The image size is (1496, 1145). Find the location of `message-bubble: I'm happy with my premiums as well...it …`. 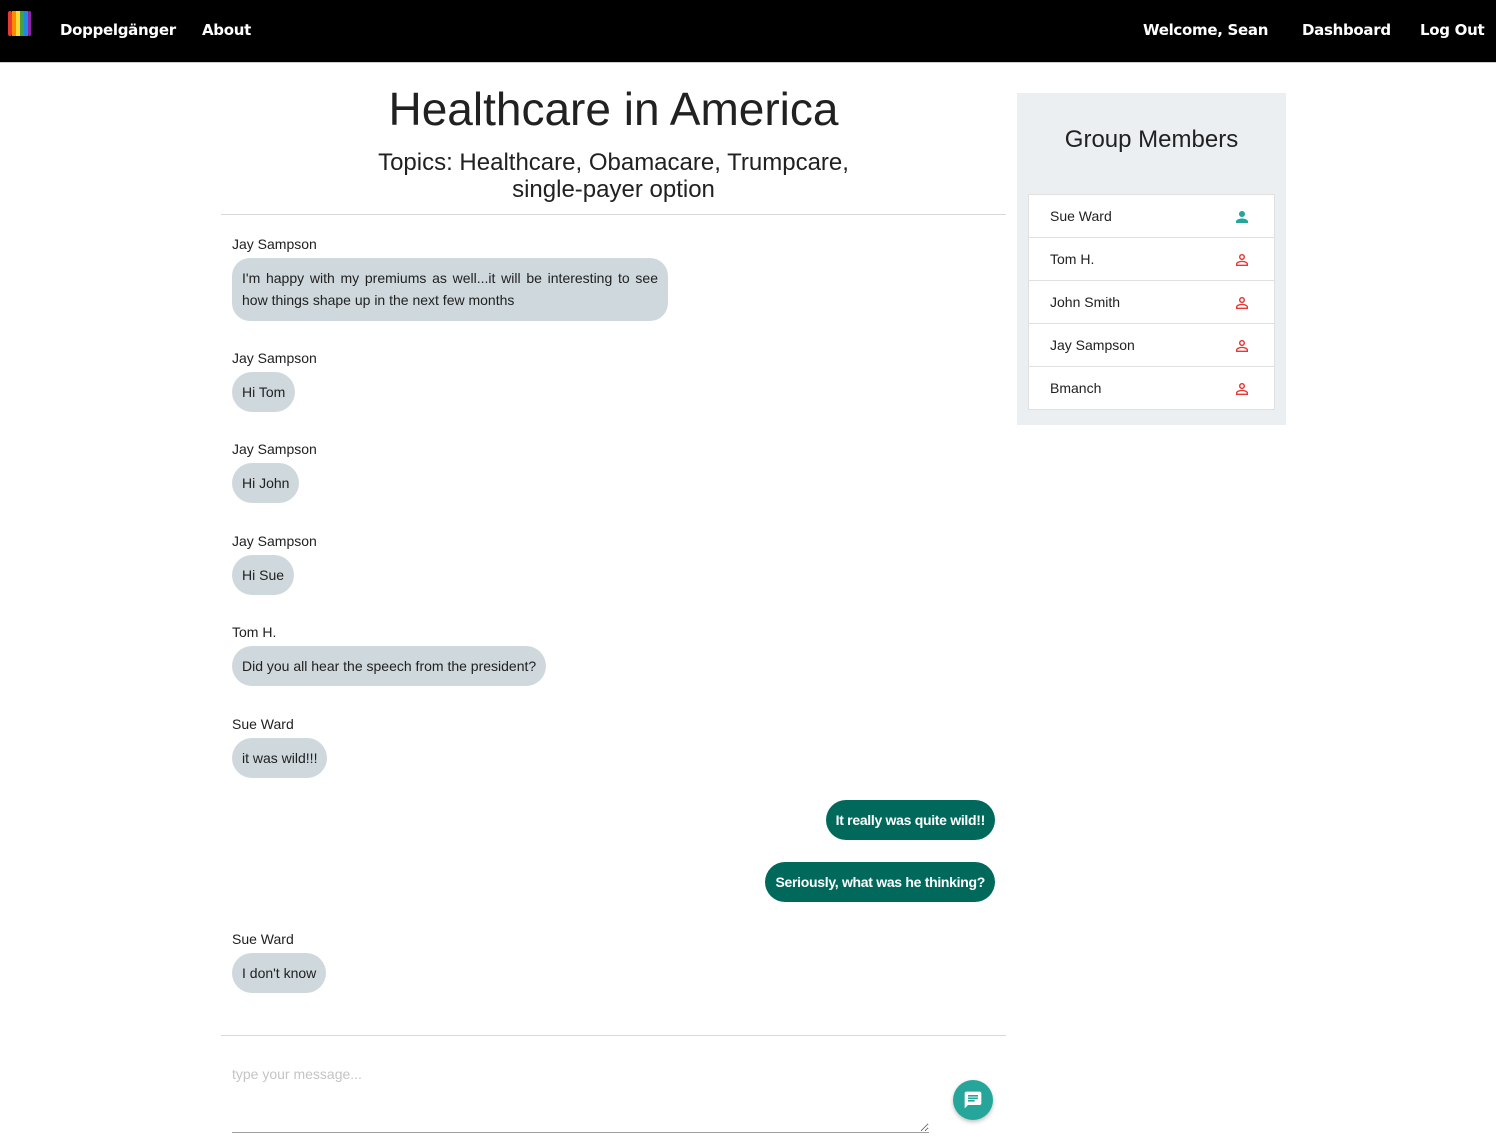

message-bubble: I'm happy with my premiums as well...it … is located at coordinates (450, 289).